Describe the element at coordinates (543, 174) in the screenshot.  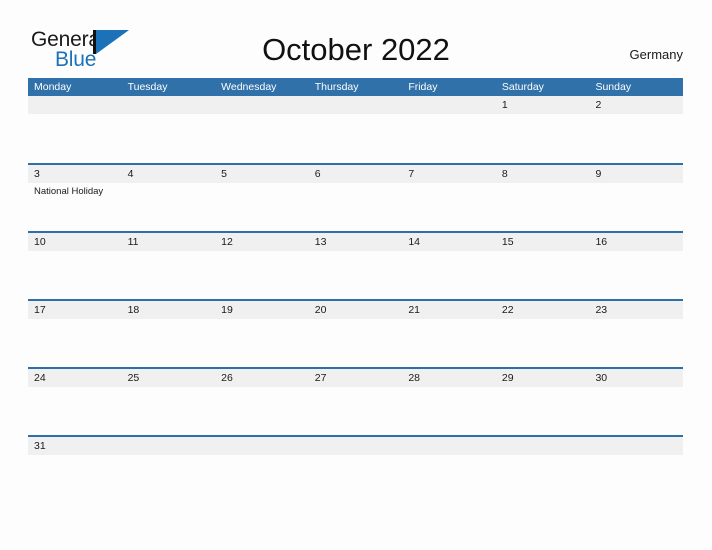
I see `day-cell: 8` at that location.